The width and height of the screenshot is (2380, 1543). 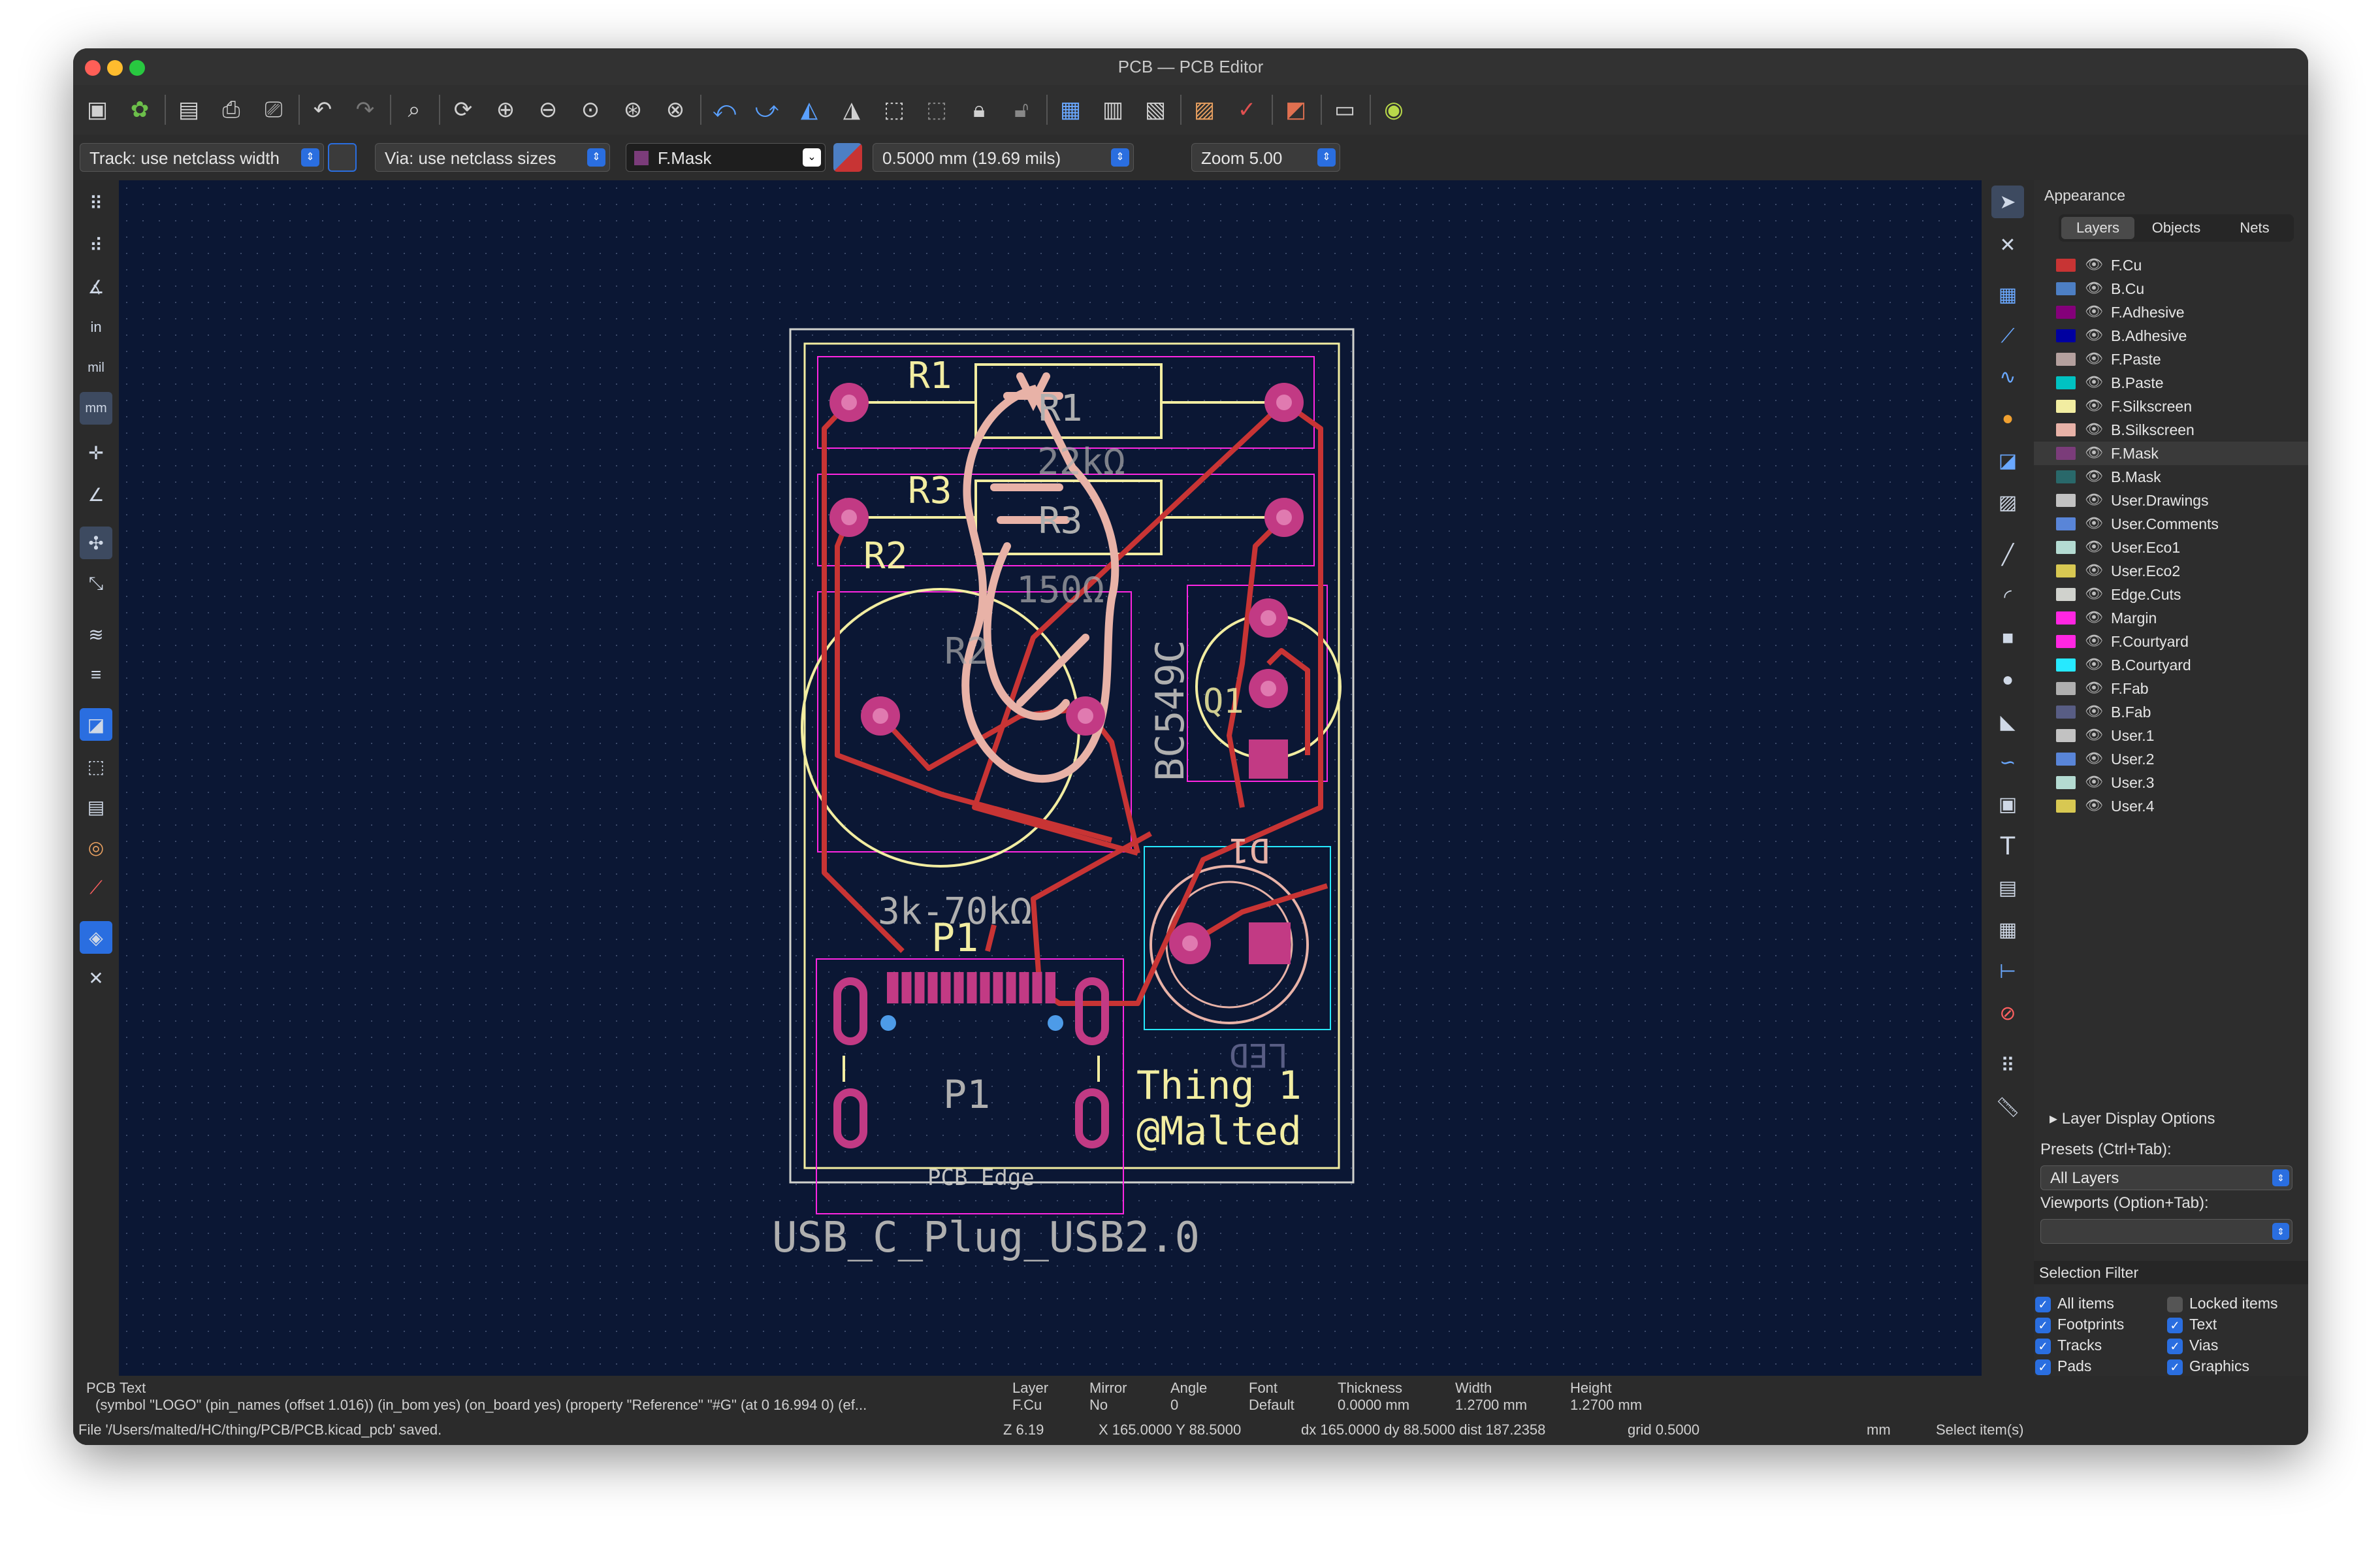 What do you see at coordinates (1021, 109) in the screenshot?
I see `unlock-icon: 🔓︎` at bounding box center [1021, 109].